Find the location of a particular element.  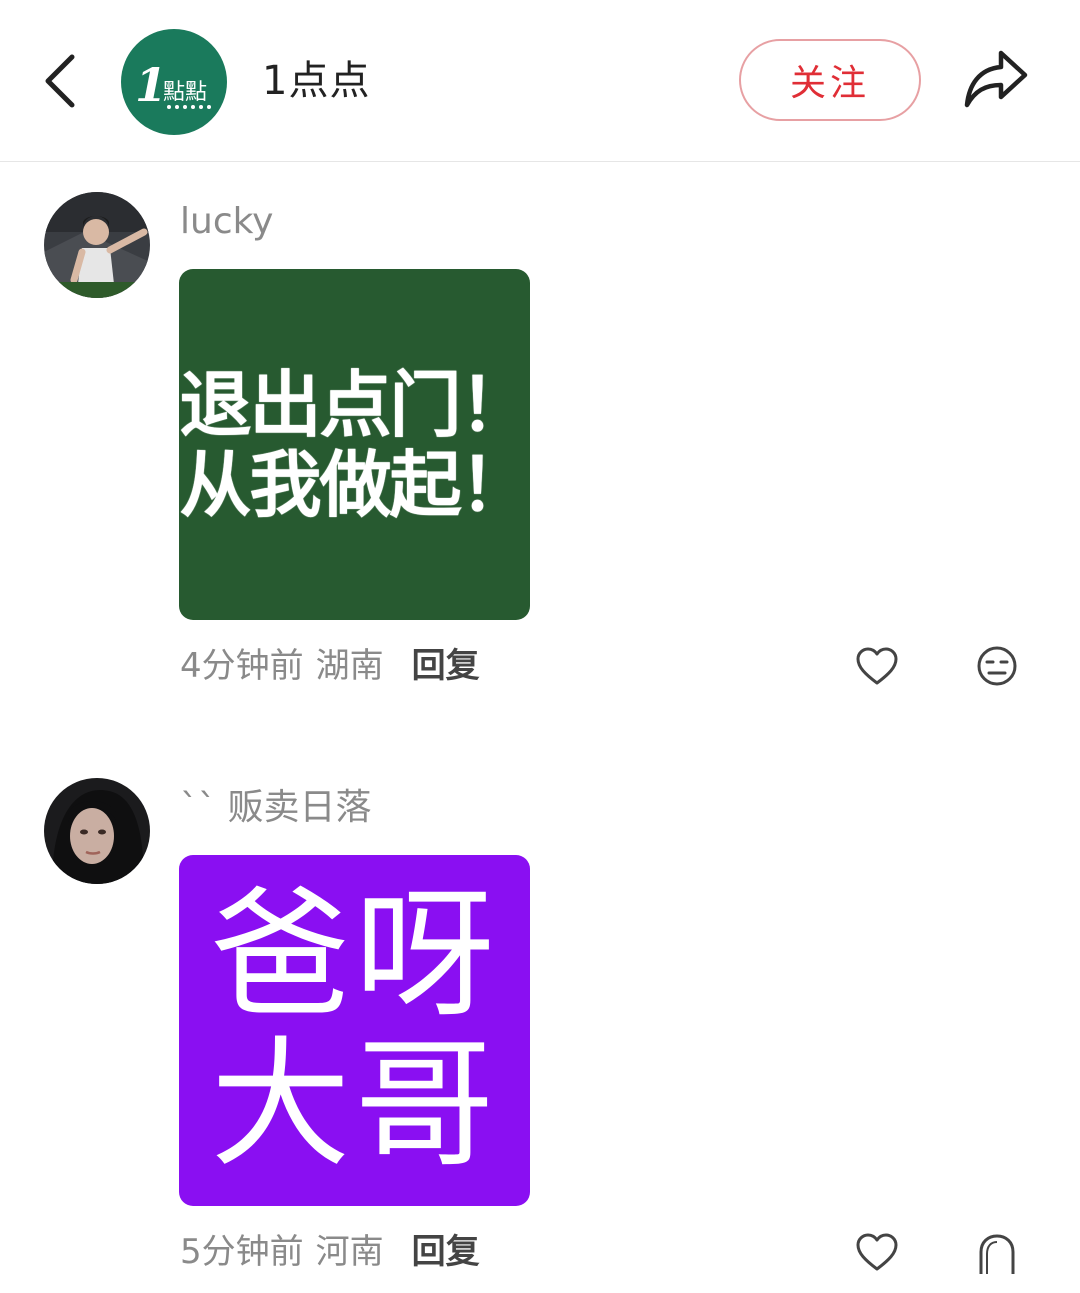

sticker-line: 爸呀 is located at coordinates (354, 955).